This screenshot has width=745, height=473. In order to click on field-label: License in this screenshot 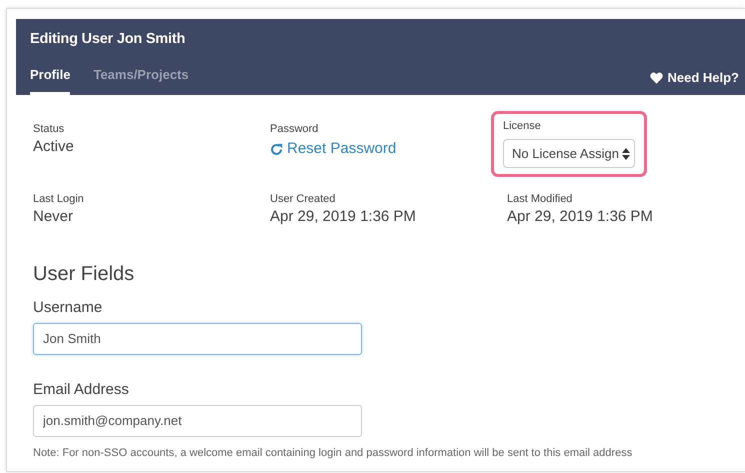, I will do `click(522, 126)`.